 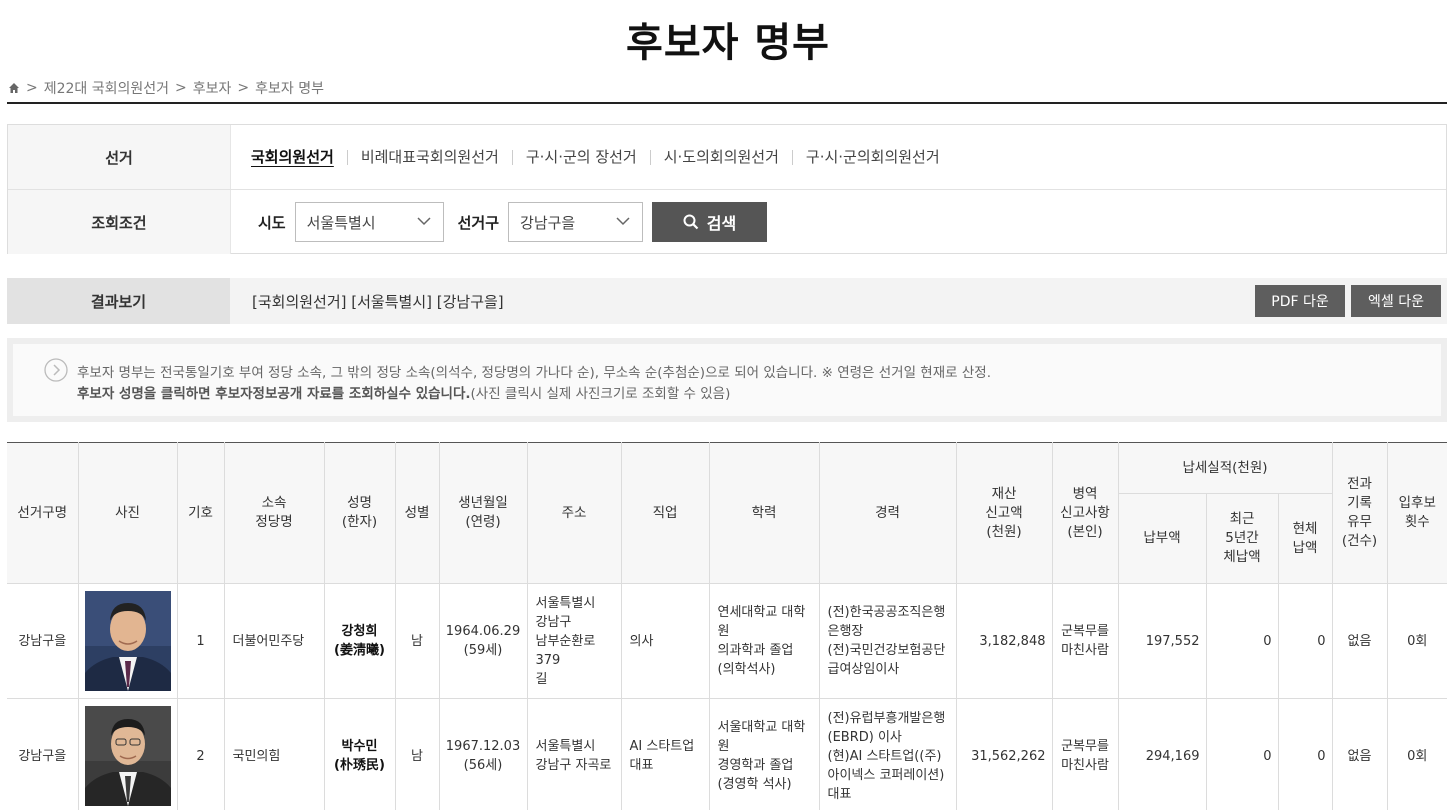 I want to click on cell-assets: 3,182,848, so click(x=1004, y=641).